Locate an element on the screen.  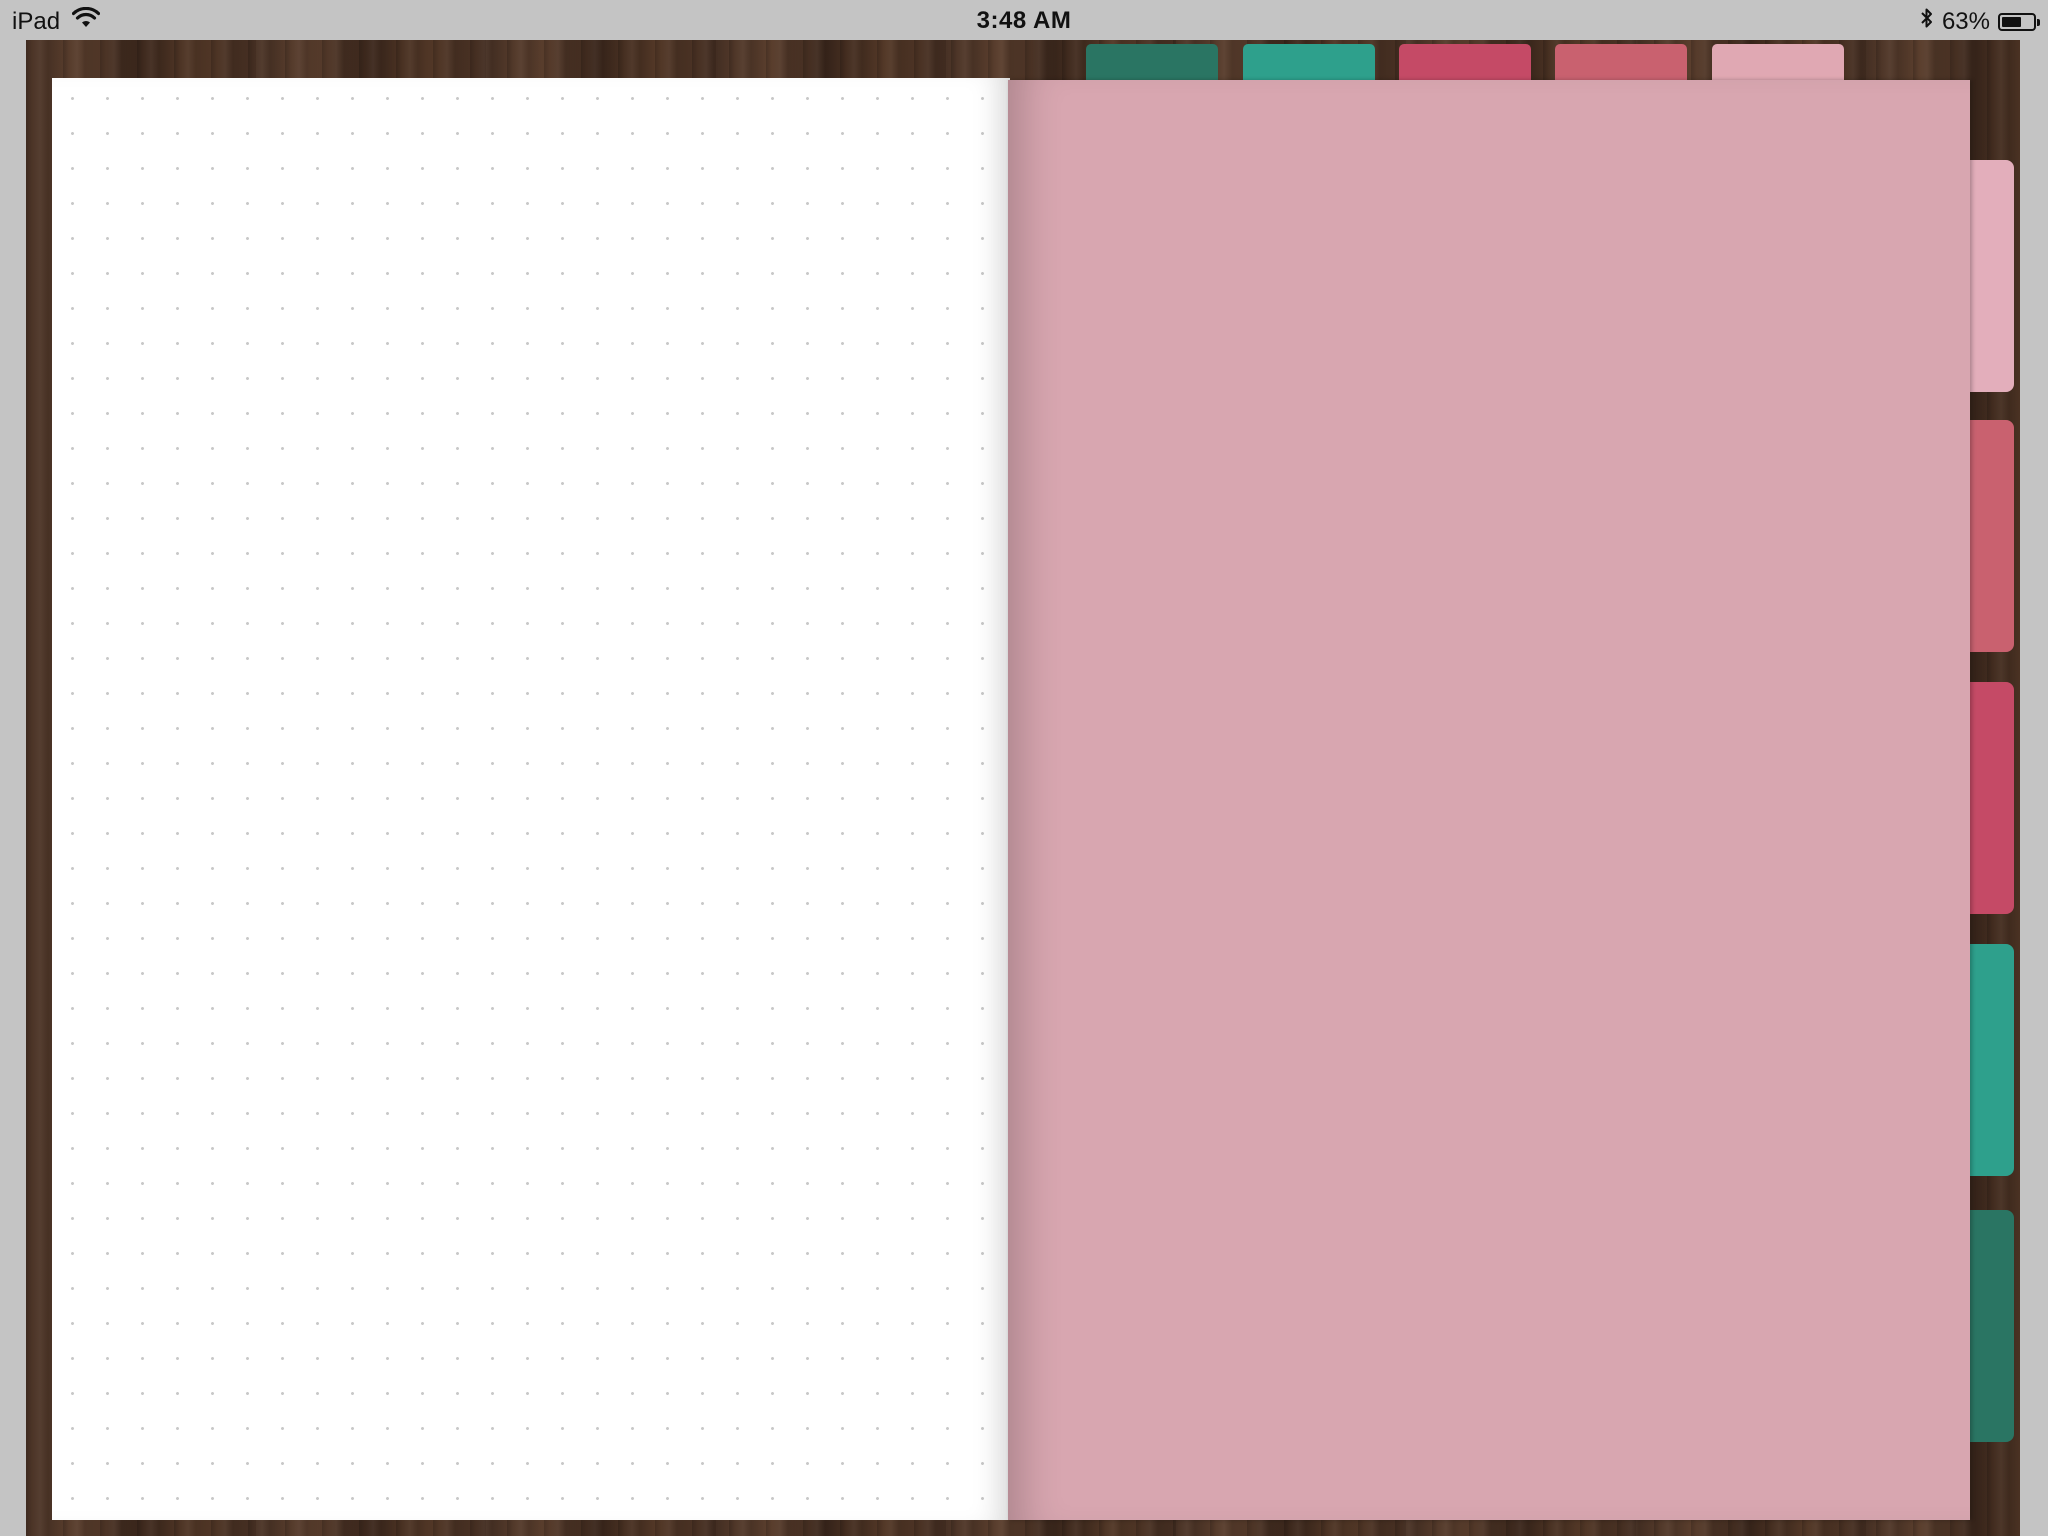
tab-teal is located at coordinates (1309, 64).